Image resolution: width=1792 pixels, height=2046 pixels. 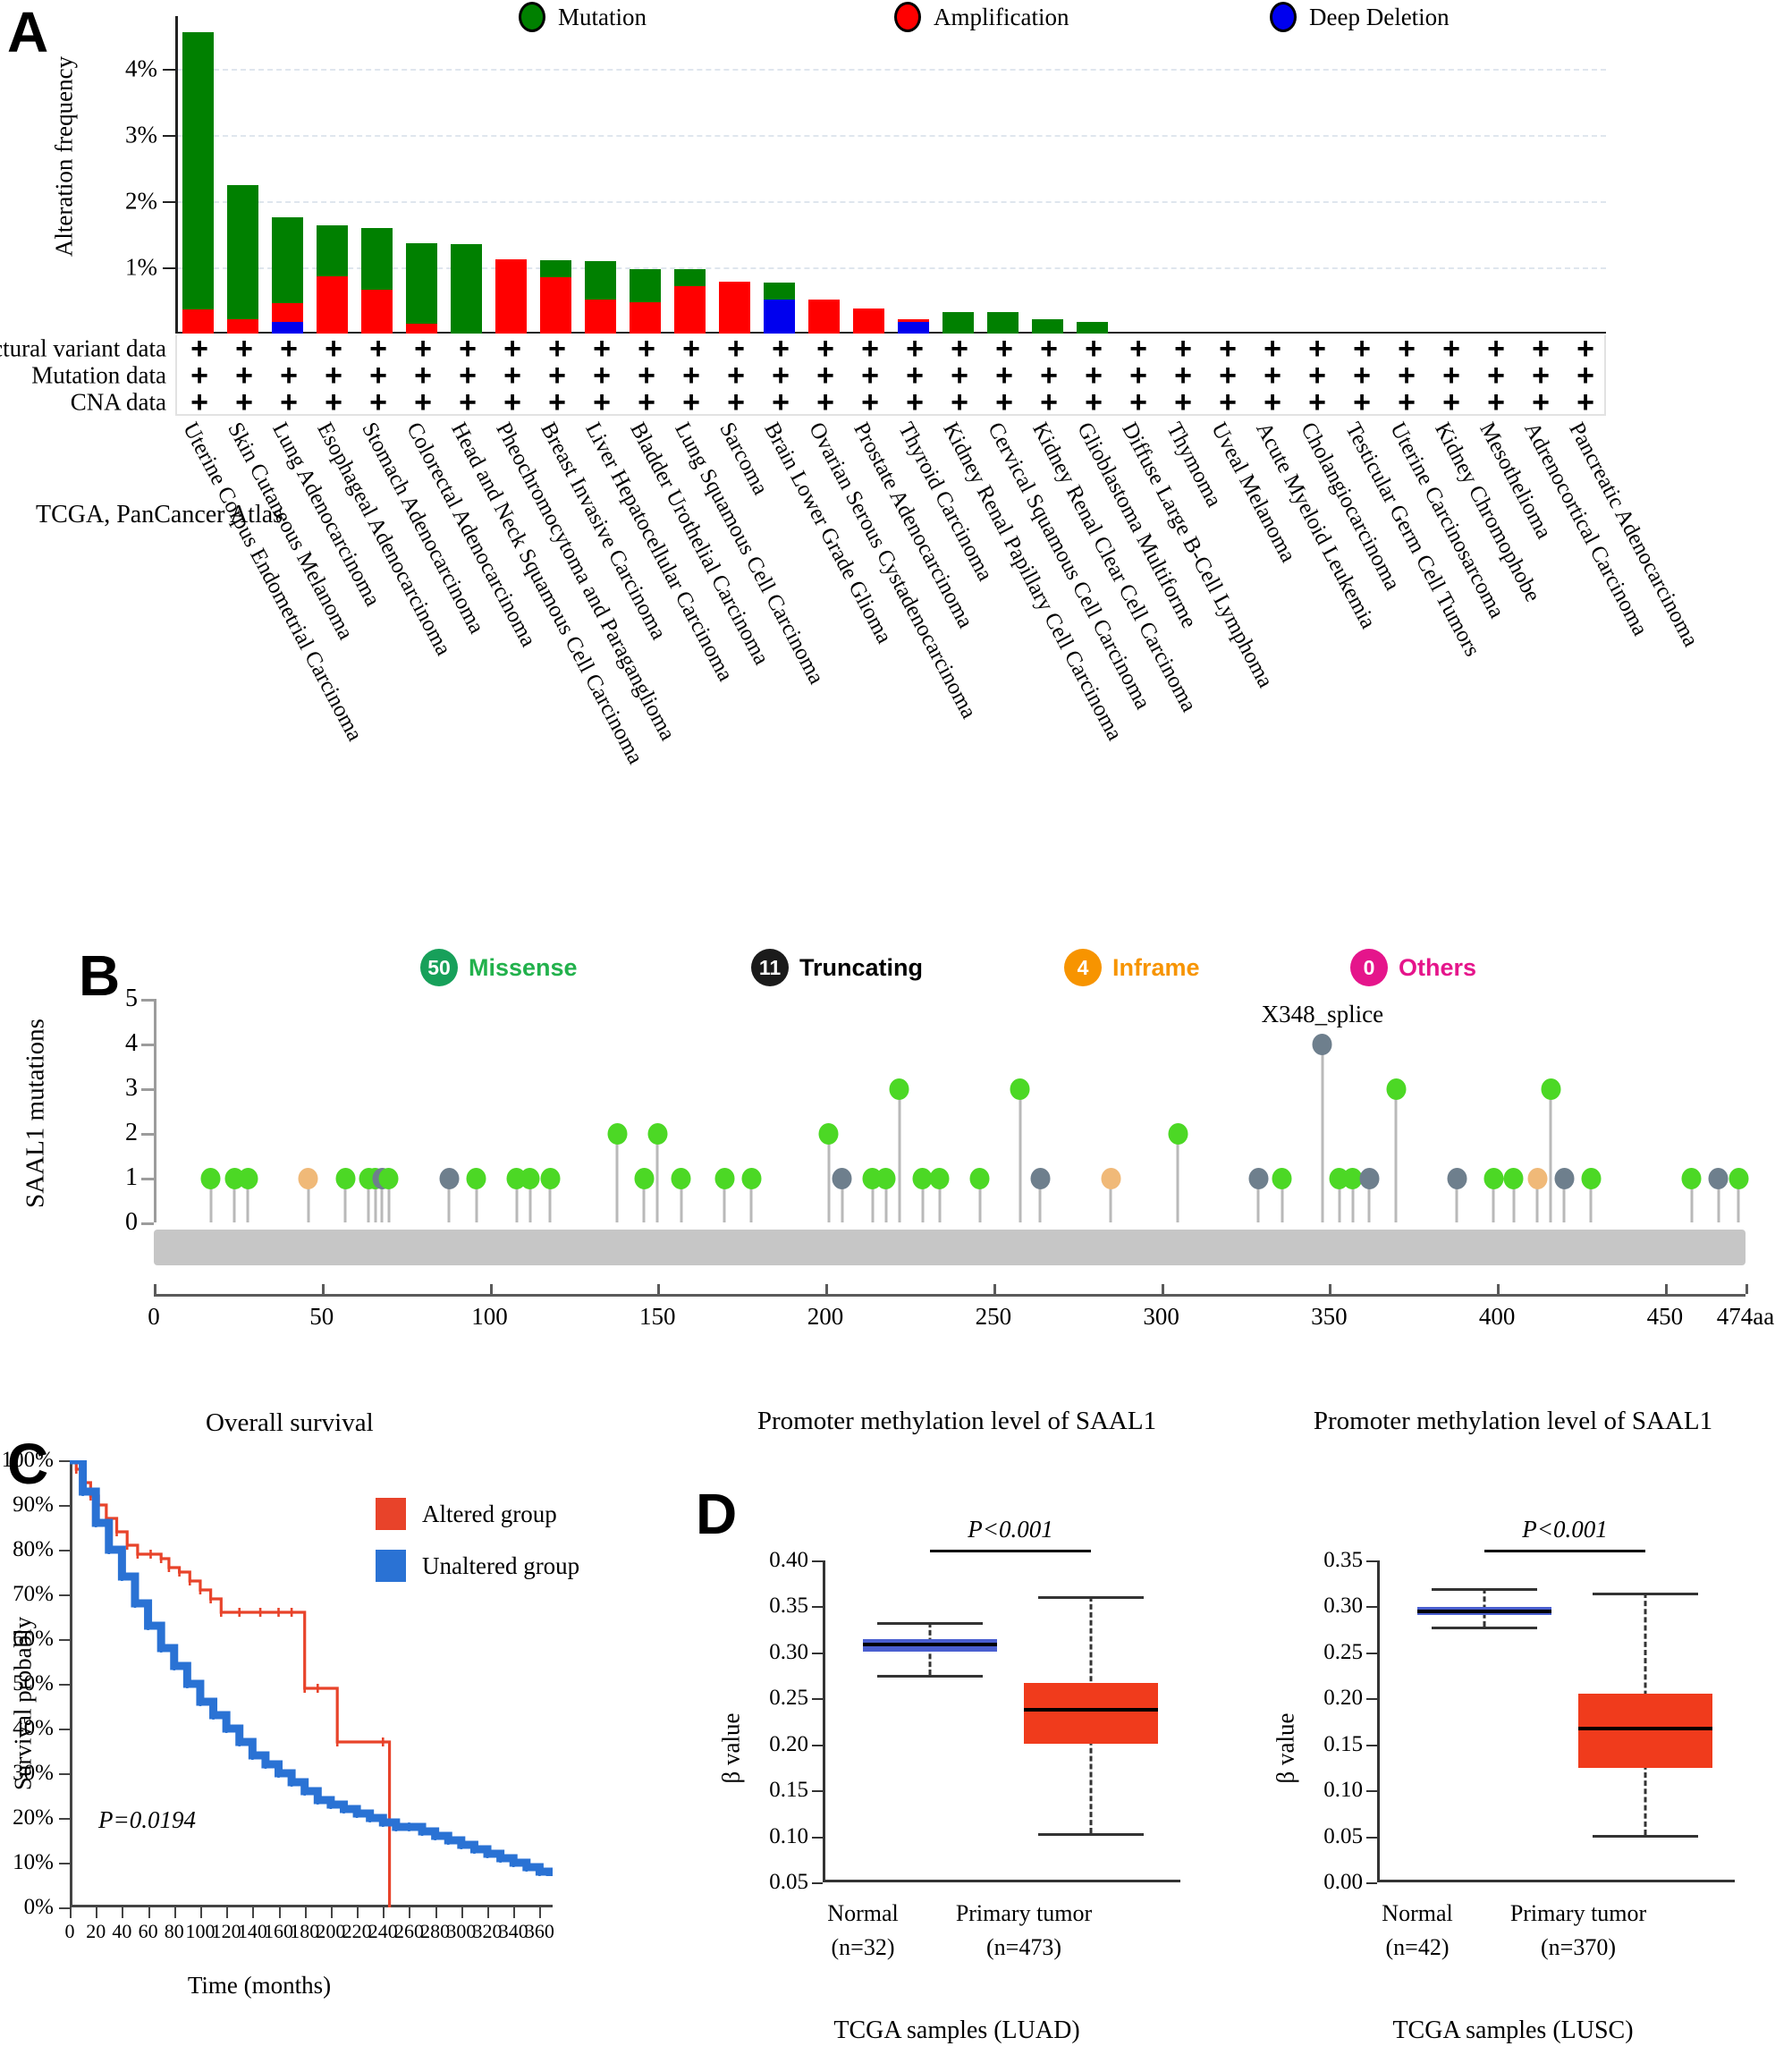 I want to click on panel-c-title: Overall survival, so click(x=290, y=1422).